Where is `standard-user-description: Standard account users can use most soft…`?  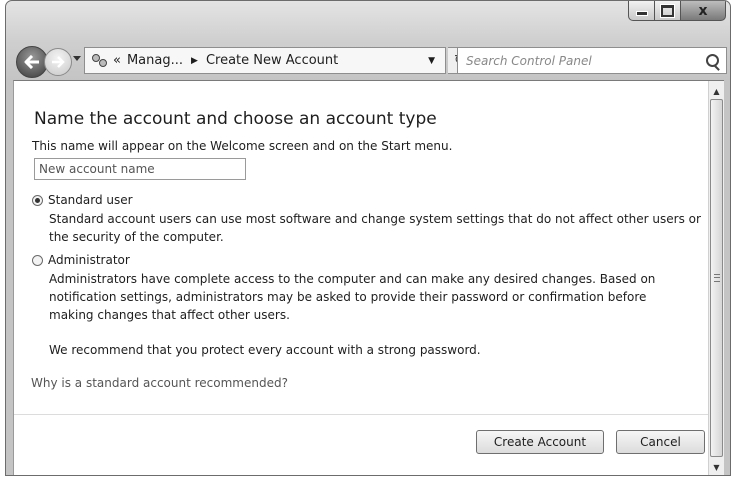 standard-user-description: Standard account users can use most soft… is located at coordinates (375, 228).